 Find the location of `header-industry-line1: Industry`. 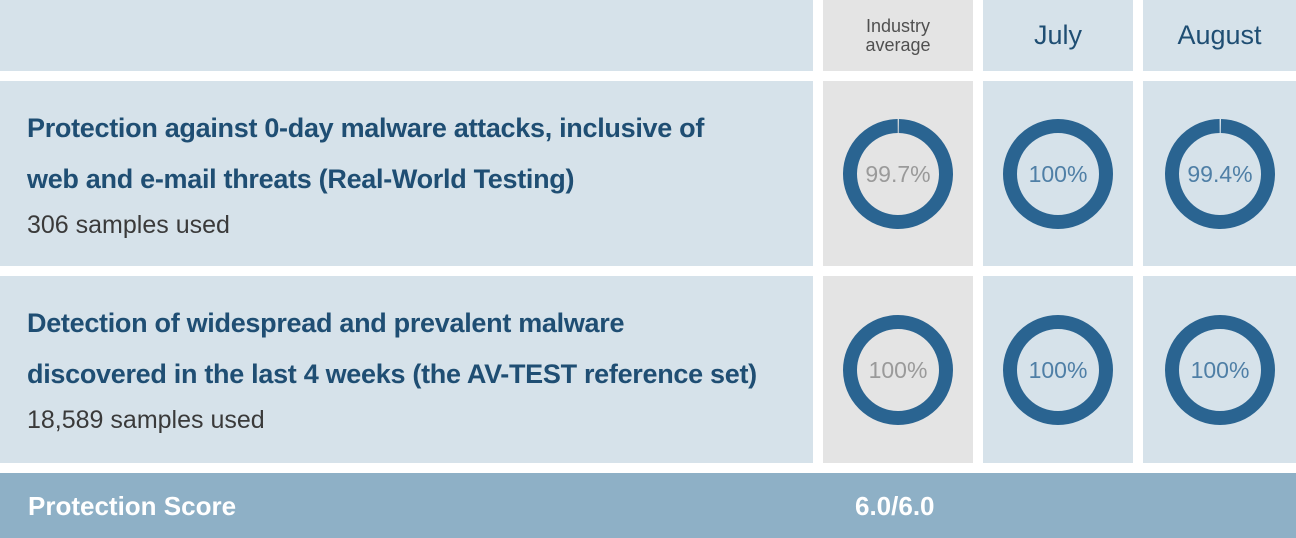

header-industry-line1: Industry is located at coordinates (898, 25).